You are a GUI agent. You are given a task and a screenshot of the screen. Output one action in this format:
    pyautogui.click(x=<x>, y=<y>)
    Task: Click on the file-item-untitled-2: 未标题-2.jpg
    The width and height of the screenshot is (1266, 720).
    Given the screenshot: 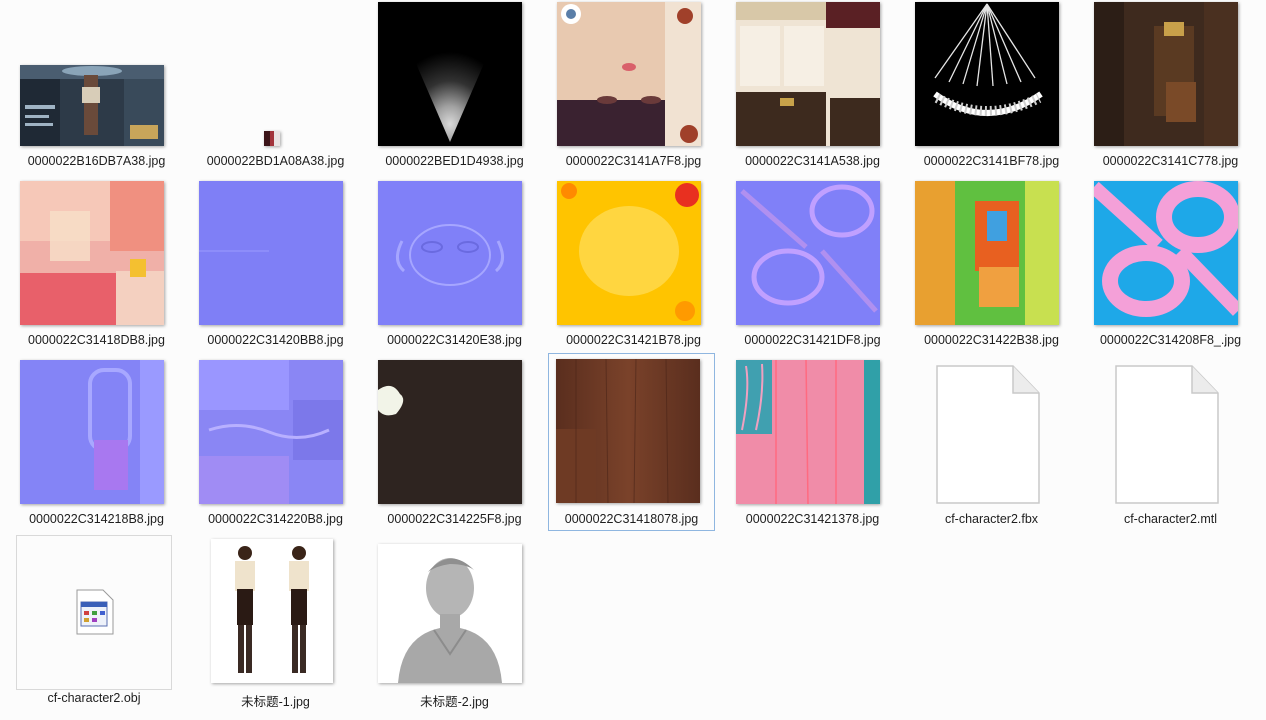 What is the action you would take?
    pyautogui.click(x=454, y=626)
    